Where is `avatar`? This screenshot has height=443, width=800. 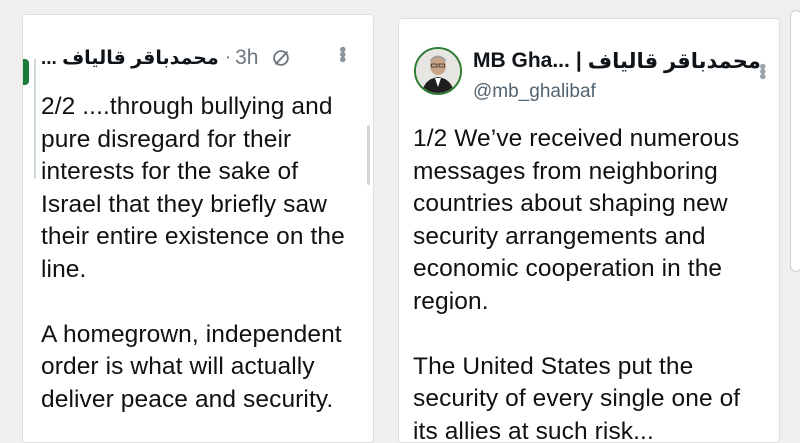 avatar is located at coordinates (438, 71).